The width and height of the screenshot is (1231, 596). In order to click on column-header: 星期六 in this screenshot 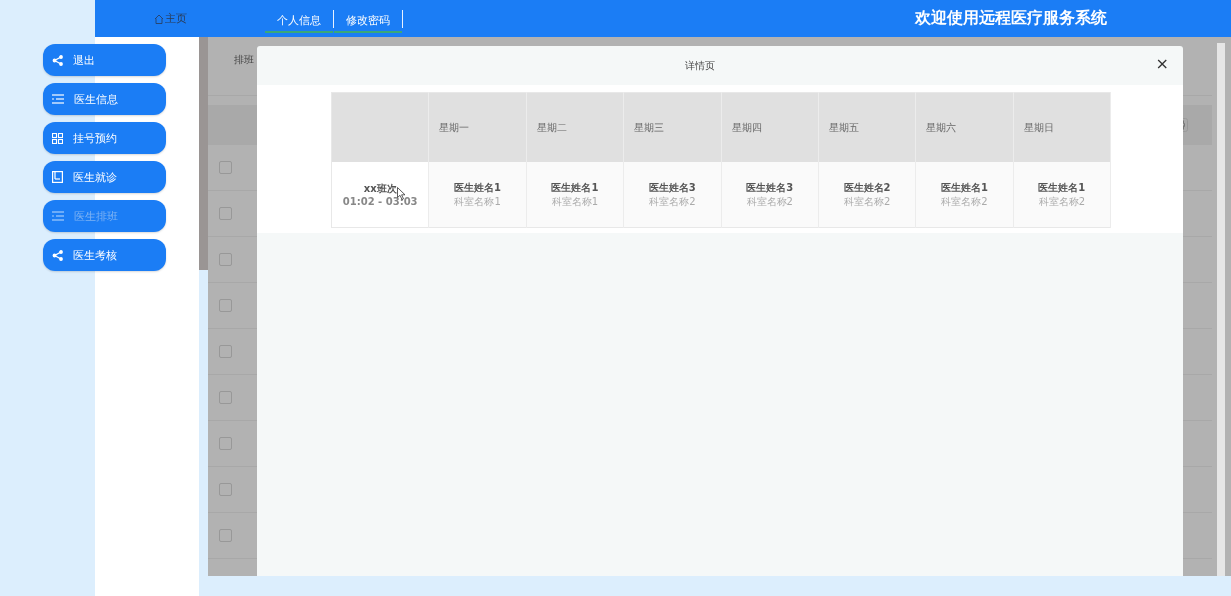, I will do `click(964, 127)`.